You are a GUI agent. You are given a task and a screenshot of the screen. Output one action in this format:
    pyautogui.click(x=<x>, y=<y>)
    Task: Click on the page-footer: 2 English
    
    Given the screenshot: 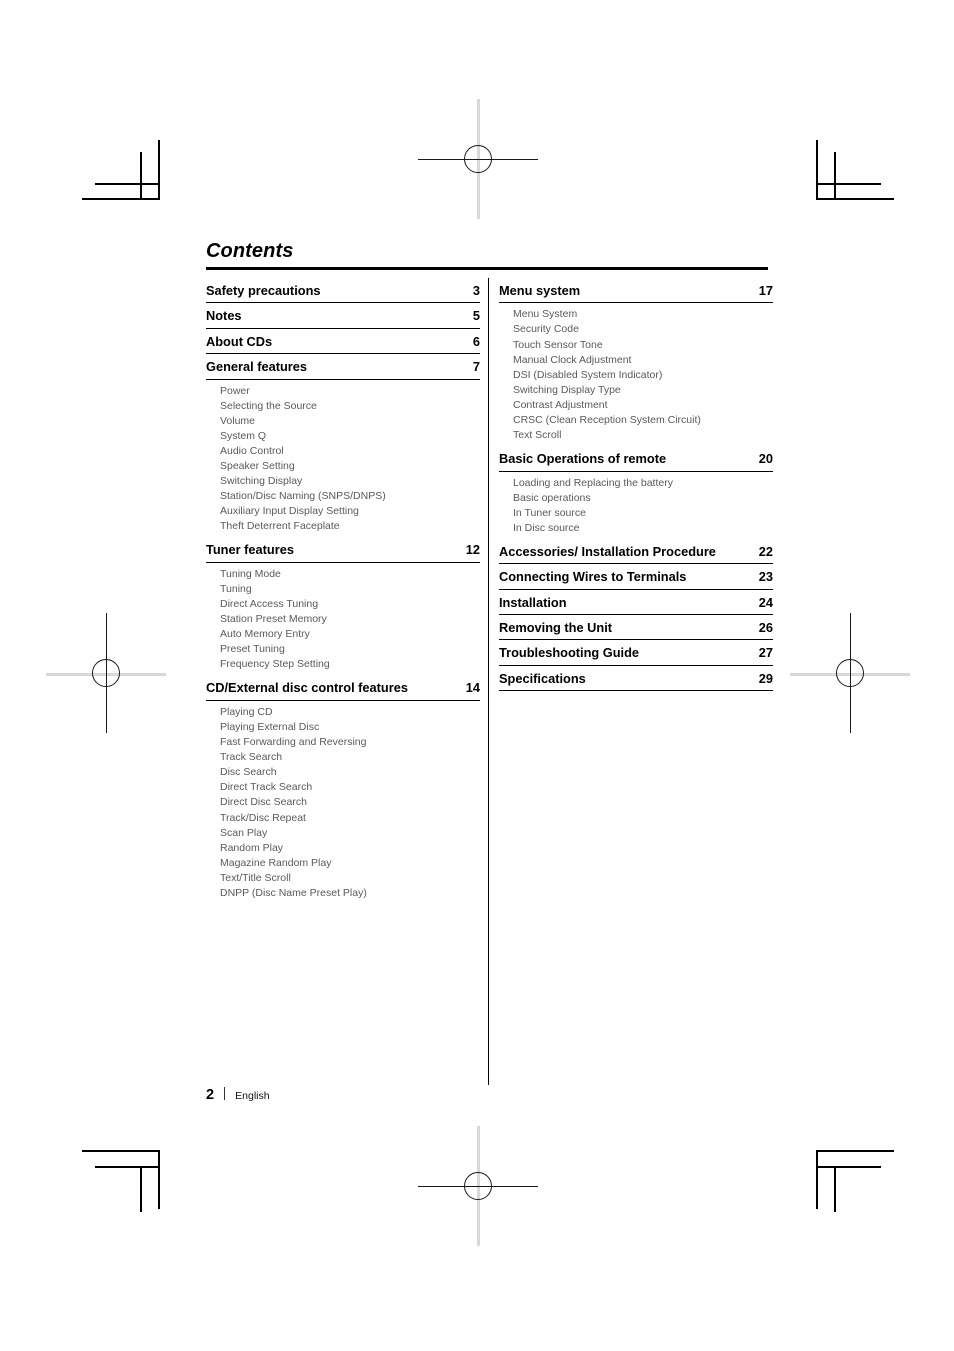 What is the action you would take?
    pyautogui.click(x=238, y=1094)
    